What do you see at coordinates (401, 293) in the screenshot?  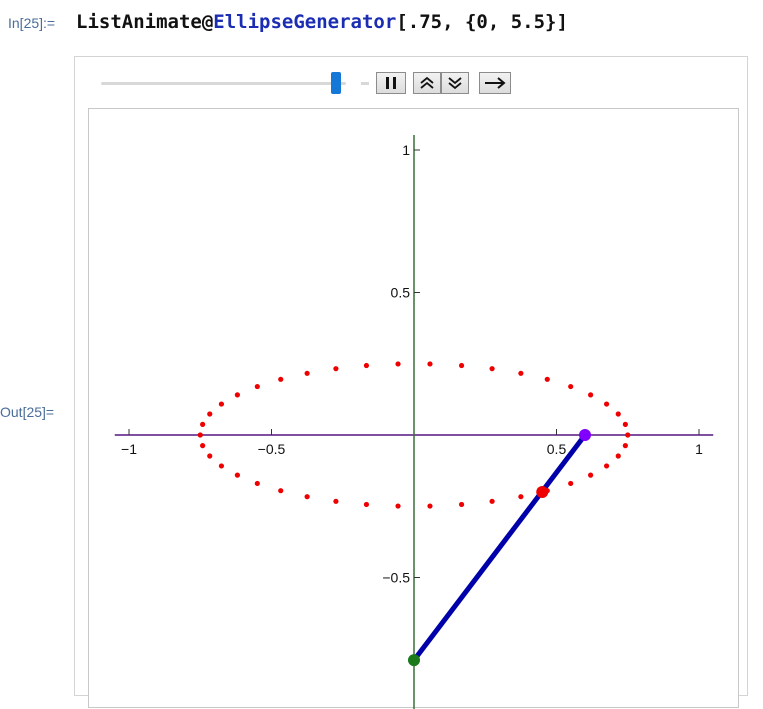 I see `y-tick-label: 0.5` at bounding box center [401, 293].